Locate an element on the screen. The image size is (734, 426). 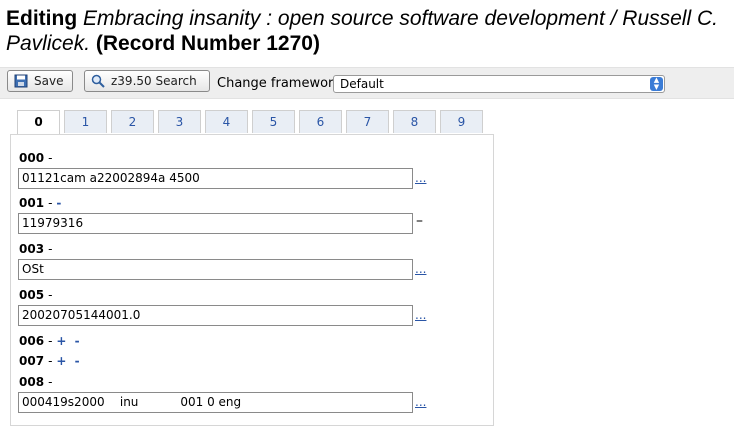
field-006-label: 006- + - is located at coordinates (50, 341).